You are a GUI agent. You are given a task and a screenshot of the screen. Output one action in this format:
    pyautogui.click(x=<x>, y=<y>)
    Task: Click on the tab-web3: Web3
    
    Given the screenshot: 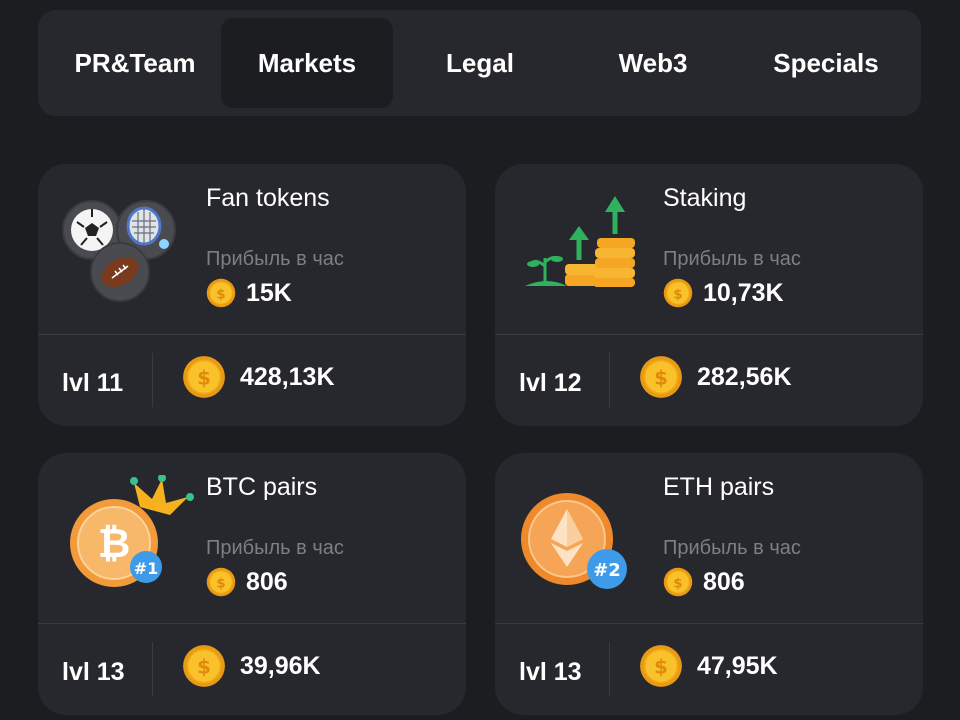 What is the action you would take?
    pyautogui.click(x=653, y=63)
    